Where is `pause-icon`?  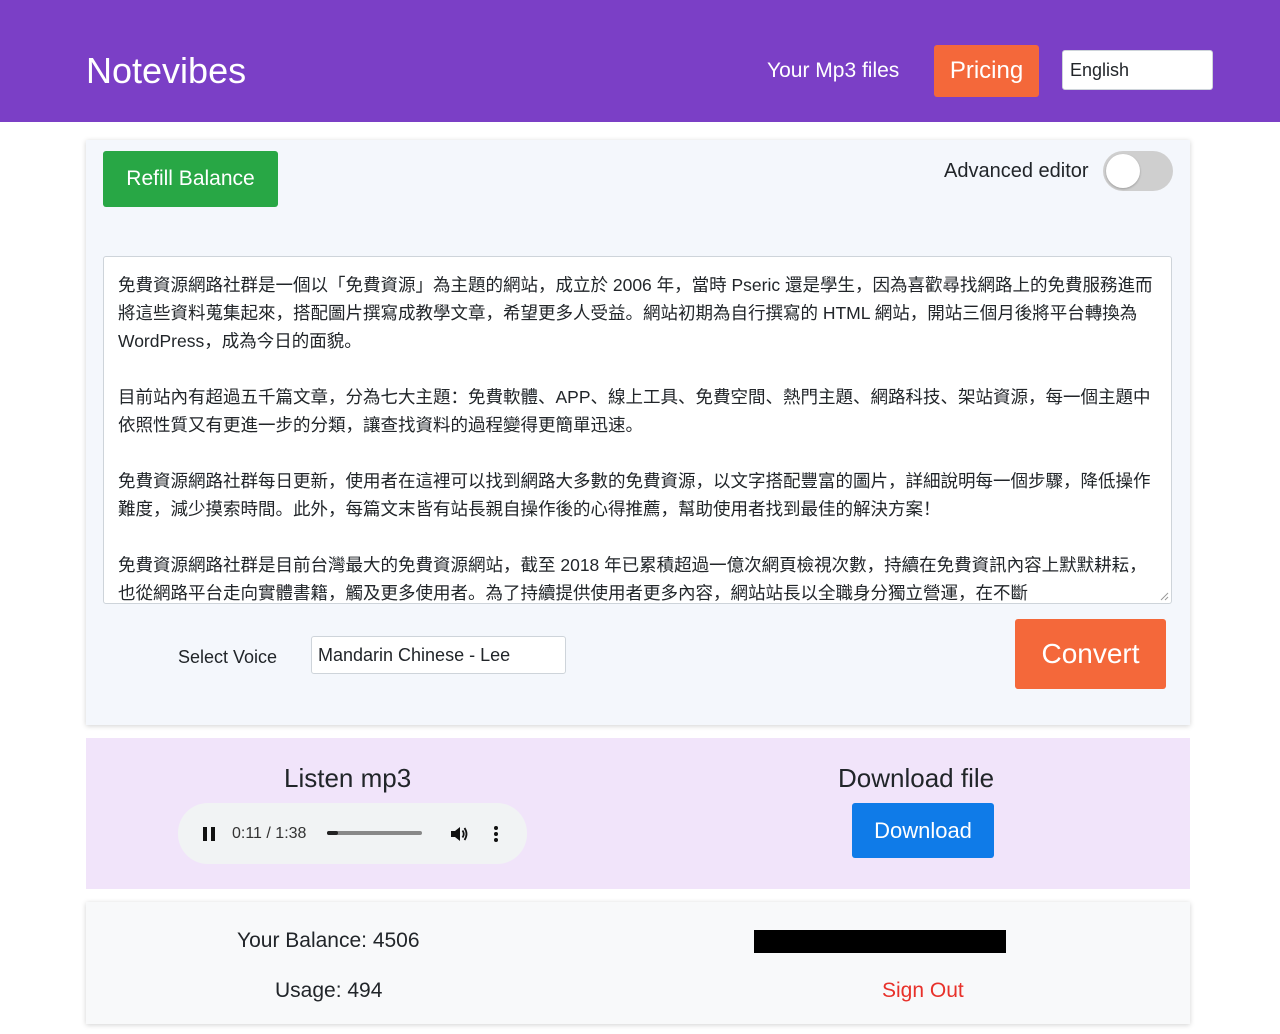
pause-icon is located at coordinates (209, 834).